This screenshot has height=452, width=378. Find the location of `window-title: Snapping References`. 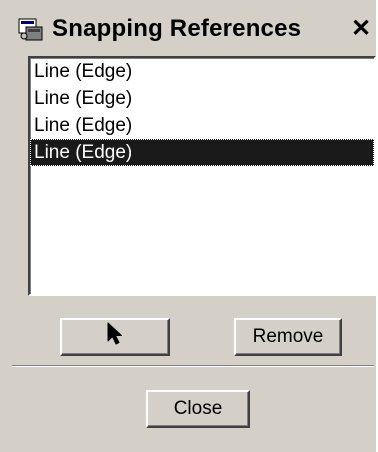

window-title: Snapping References is located at coordinates (177, 28).